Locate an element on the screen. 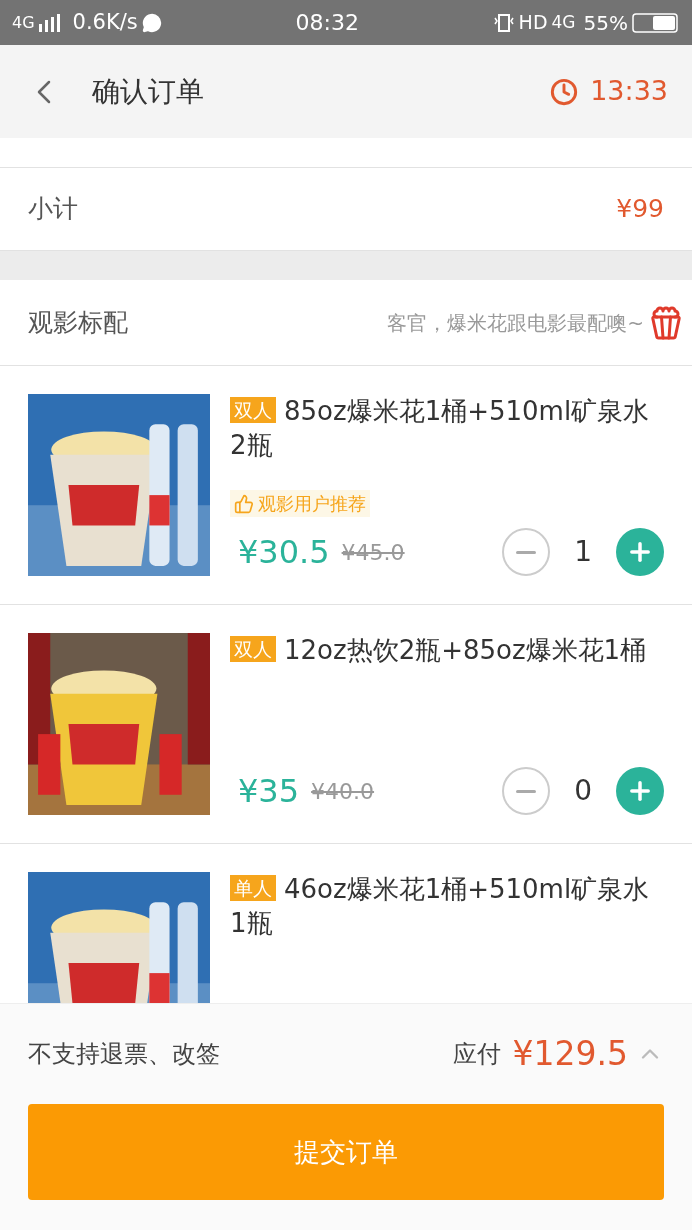 The height and width of the screenshot is (1230, 692). battery-icon is located at coordinates (656, 22).